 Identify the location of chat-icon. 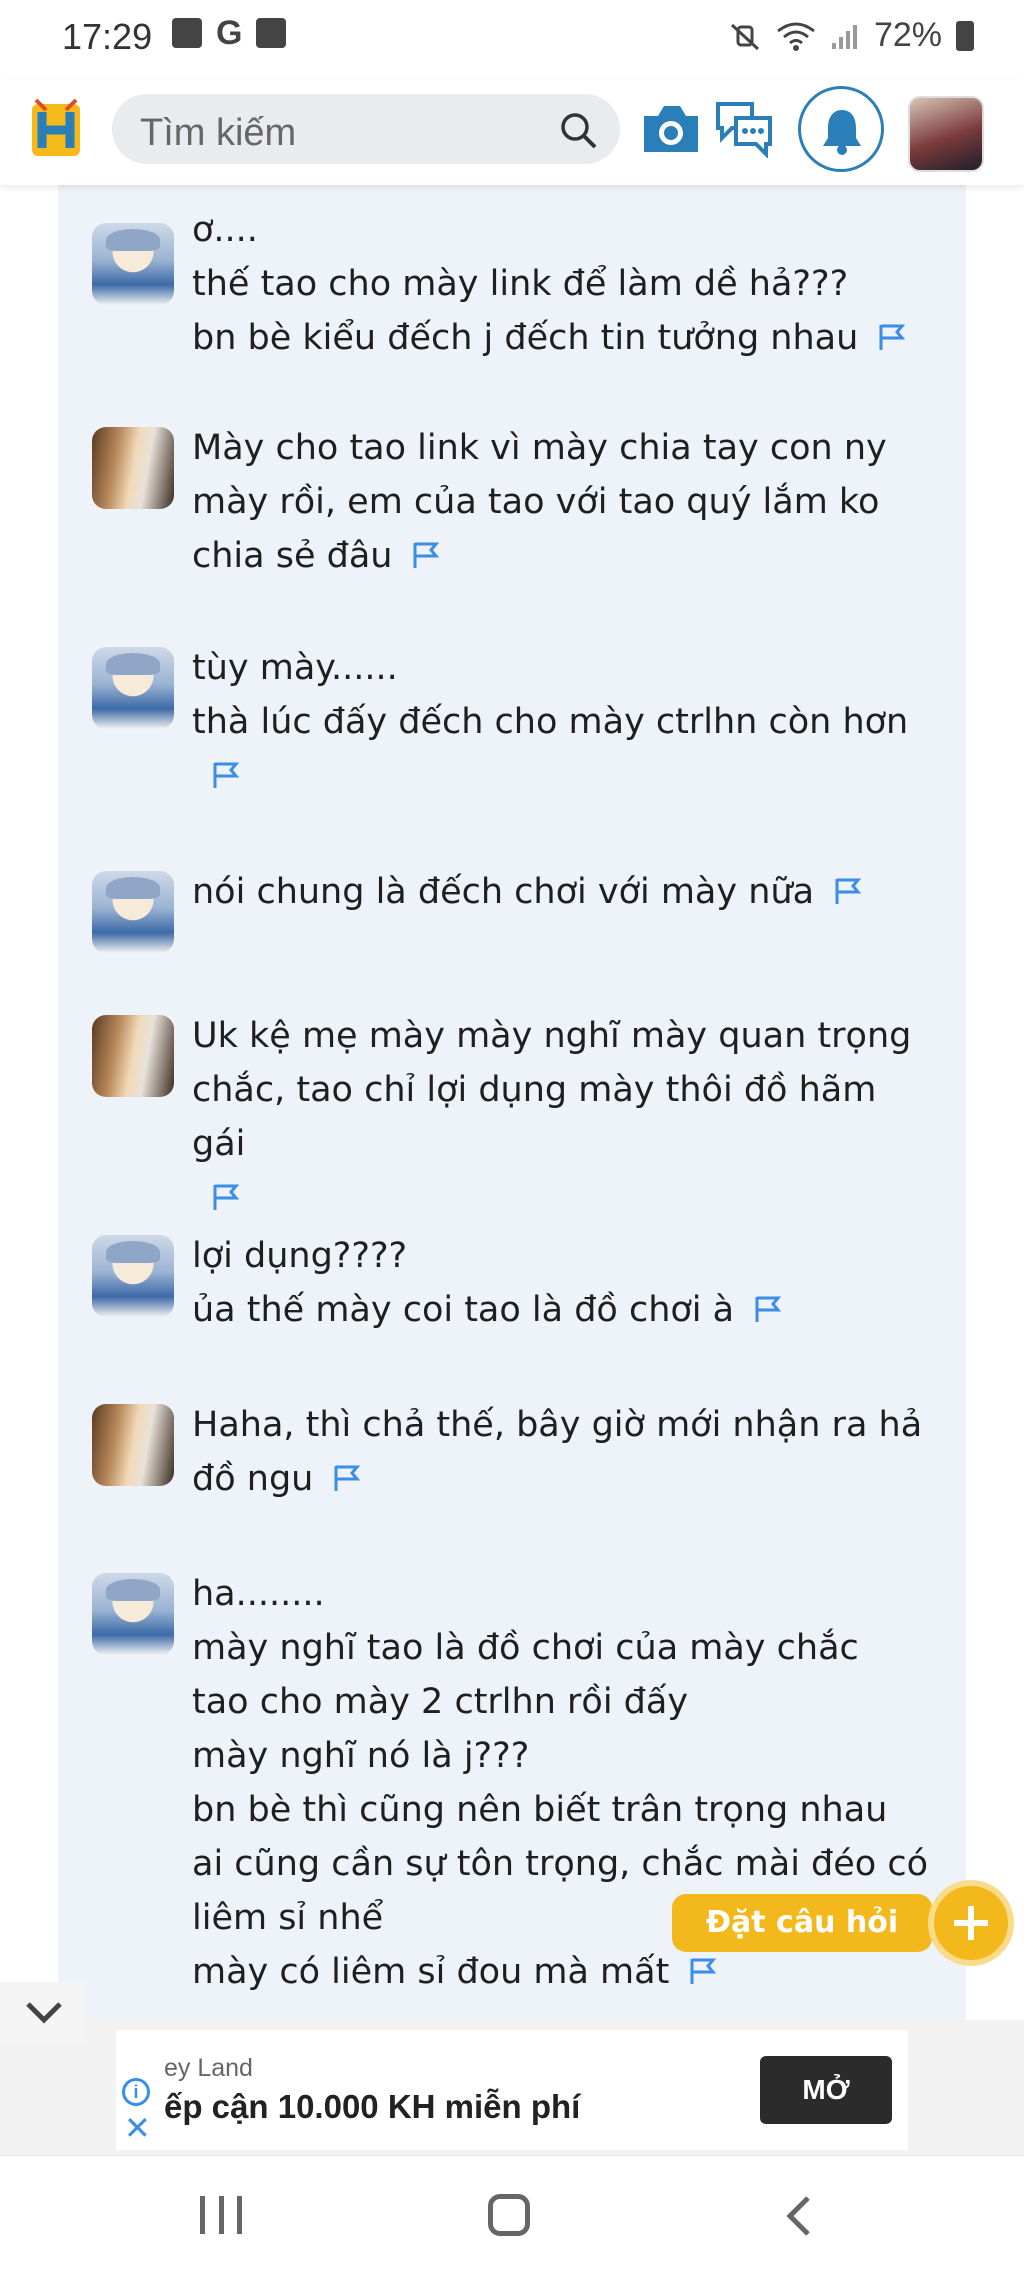
(744, 128).